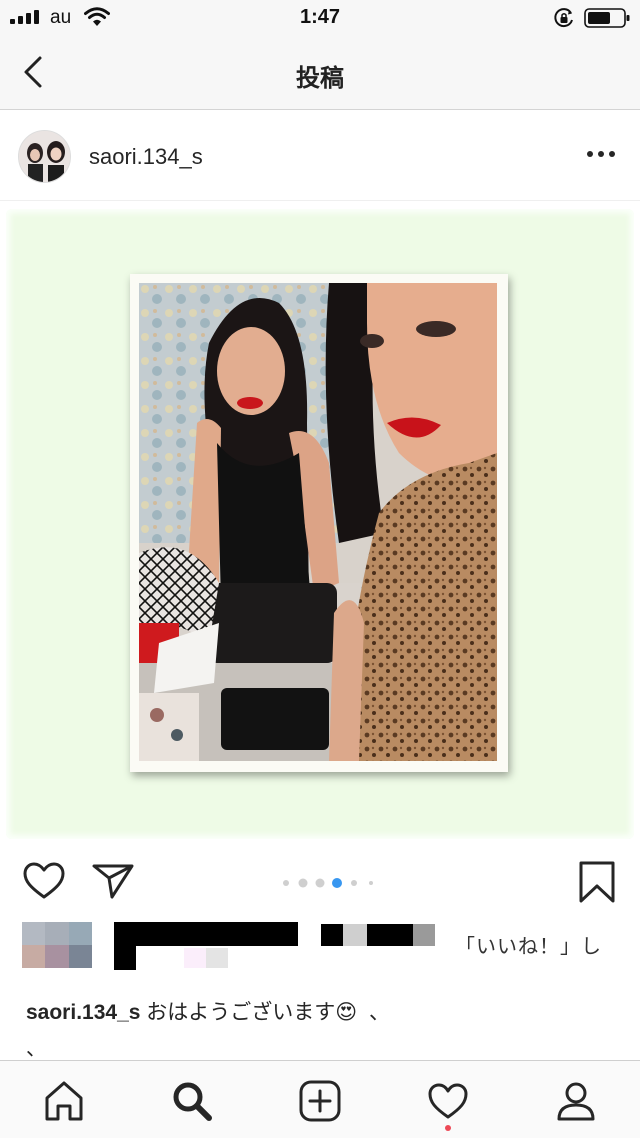 The height and width of the screenshot is (1138, 640). What do you see at coordinates (563, 18) in the screenshot?
I see `orientation-lock-icon` at bounding box center [563, 18].